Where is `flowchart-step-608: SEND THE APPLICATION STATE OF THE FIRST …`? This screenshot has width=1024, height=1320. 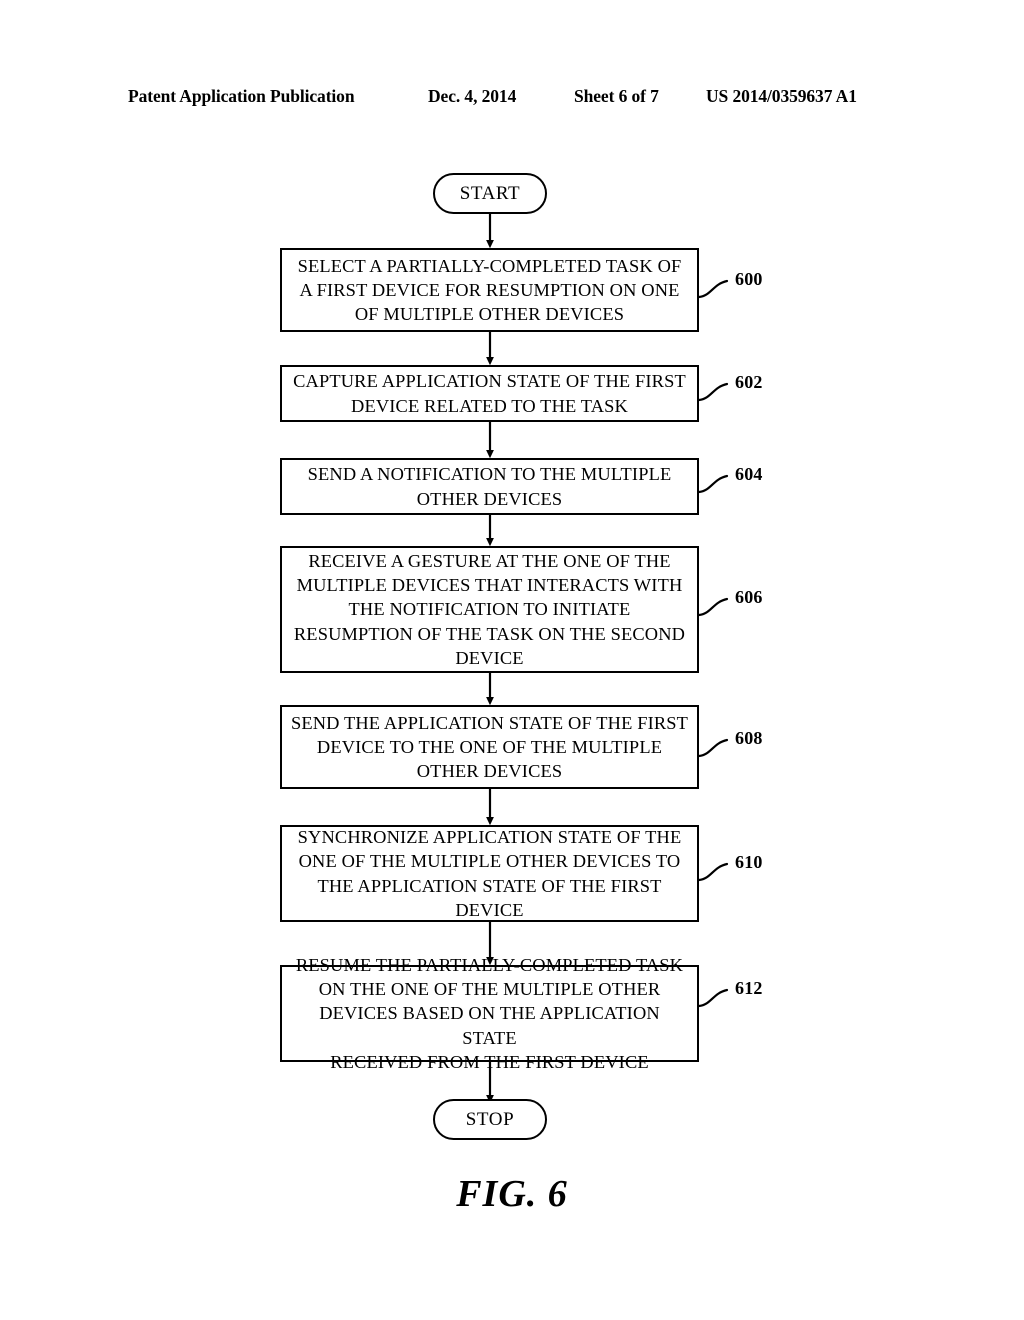 flowchart-step-608: SEND THE APPLICATION STATE OF THE FIRST … is located at coordinates (489, 747).